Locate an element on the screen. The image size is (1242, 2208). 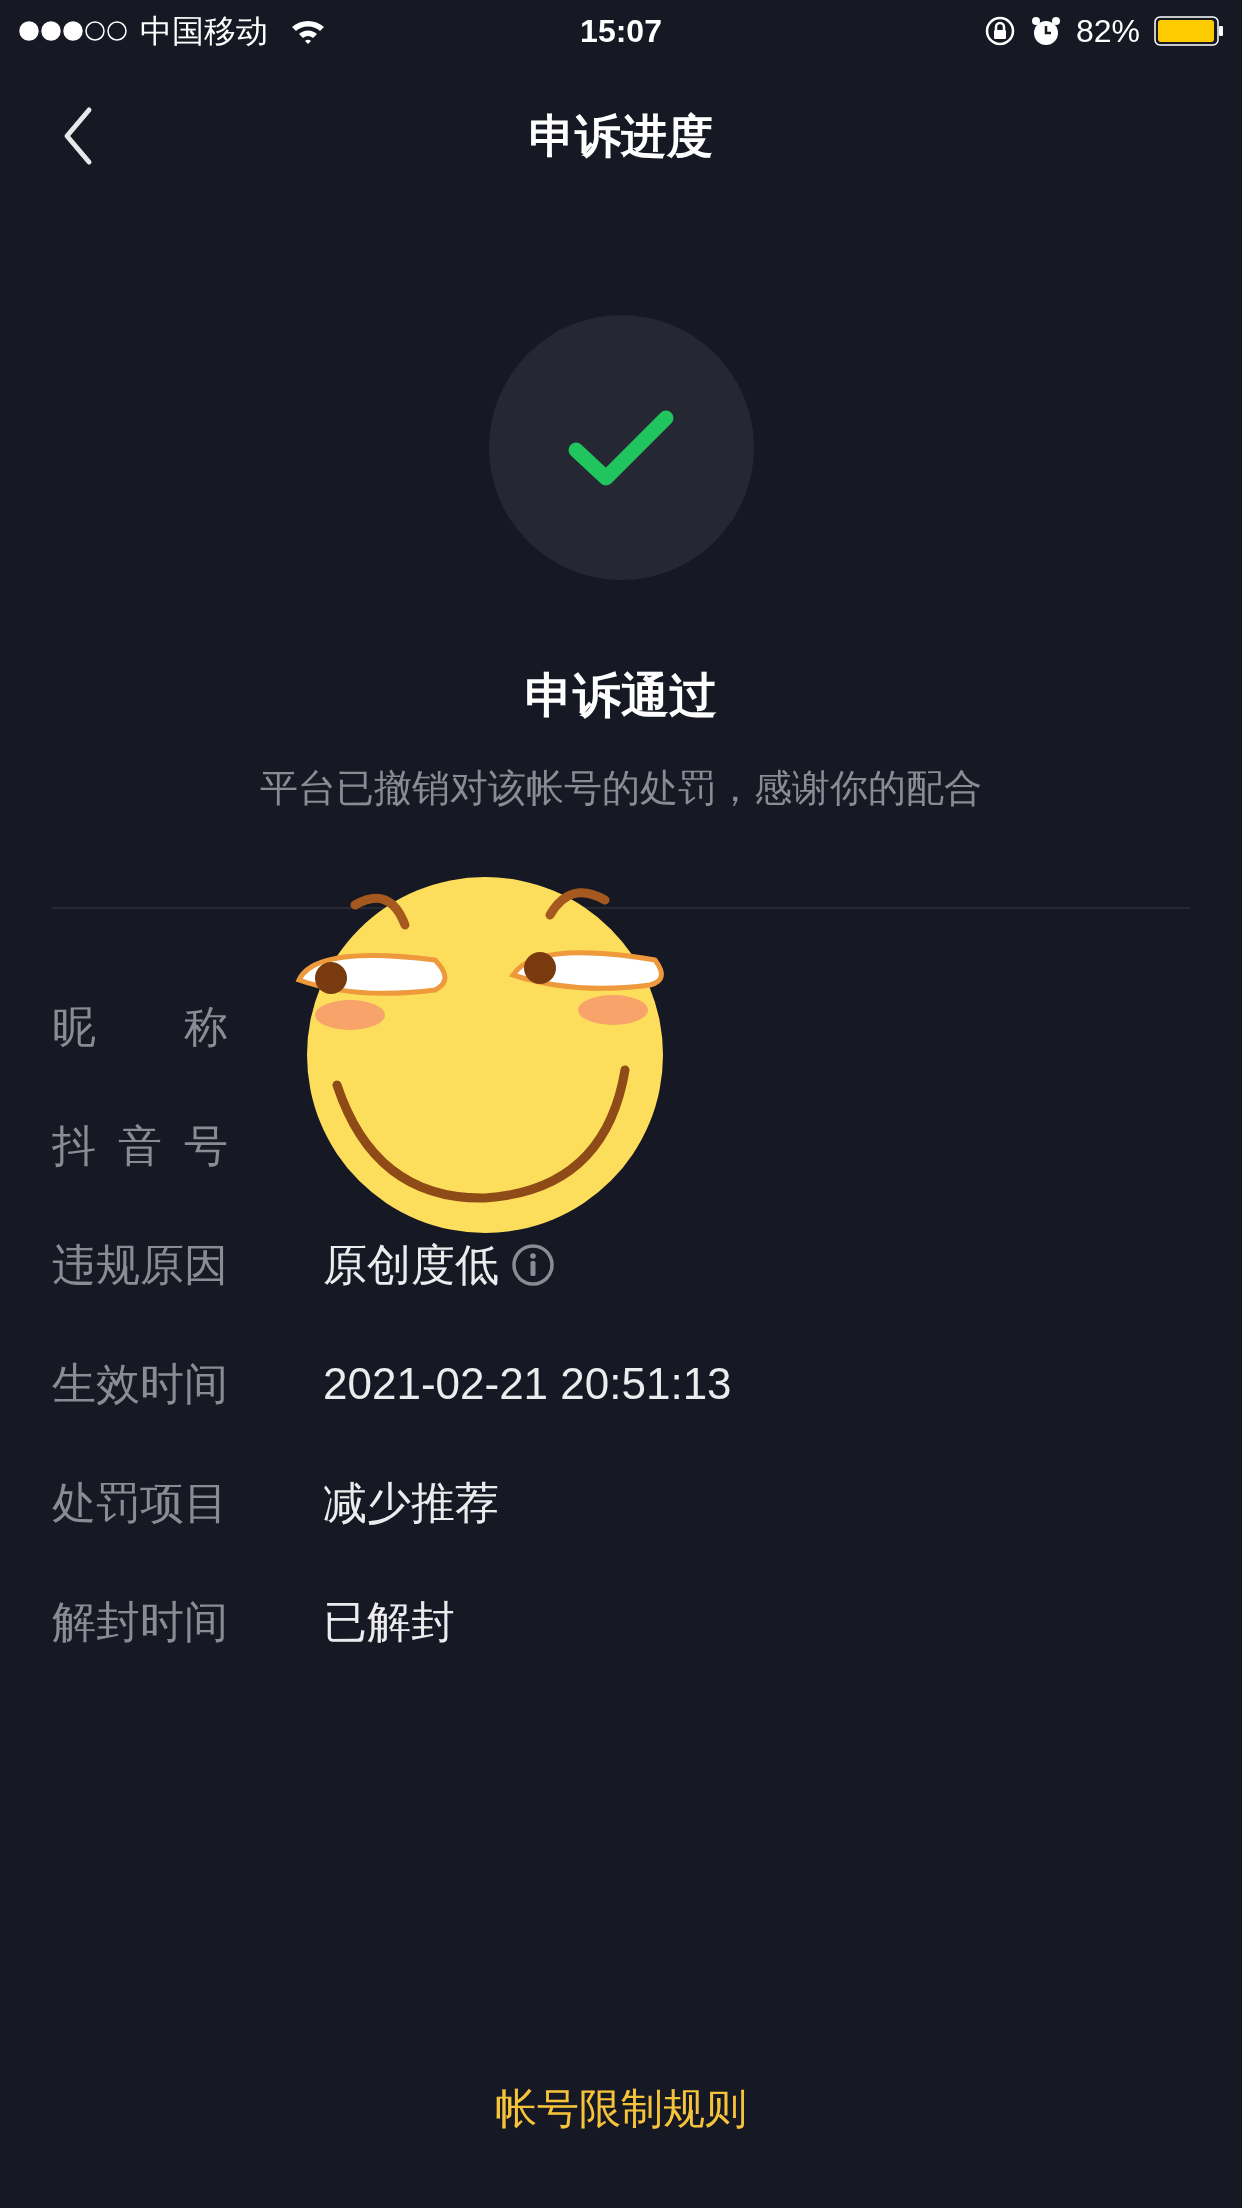
detail-value: 2021-02-21 20:51:13 is located at coordinates (527, 1383).